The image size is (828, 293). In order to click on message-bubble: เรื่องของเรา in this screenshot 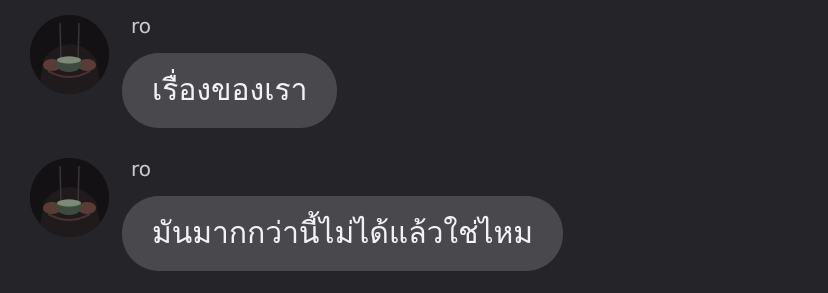, I will do `click(230, 90)`.